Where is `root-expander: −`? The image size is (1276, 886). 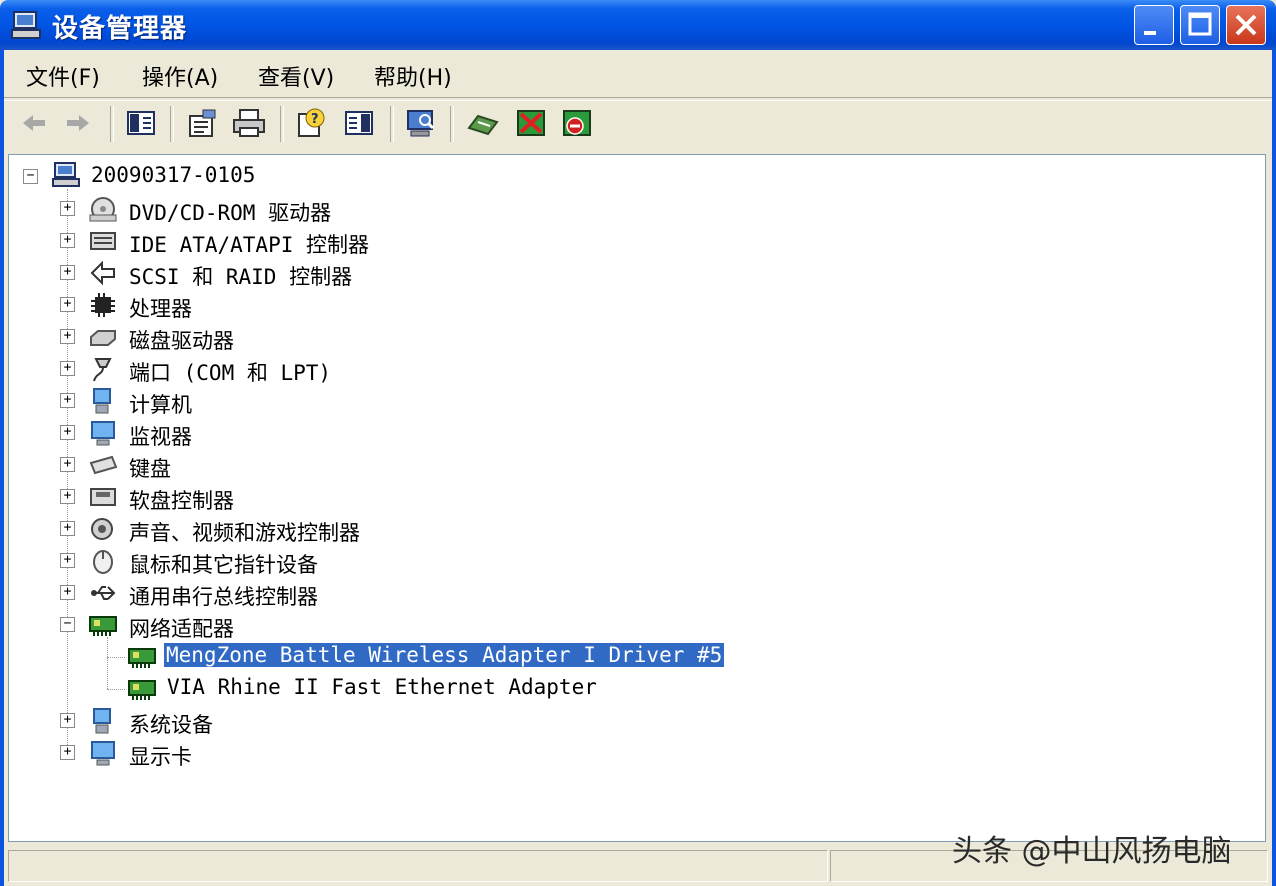 root-expander: − is located at coordinates (30, 176).